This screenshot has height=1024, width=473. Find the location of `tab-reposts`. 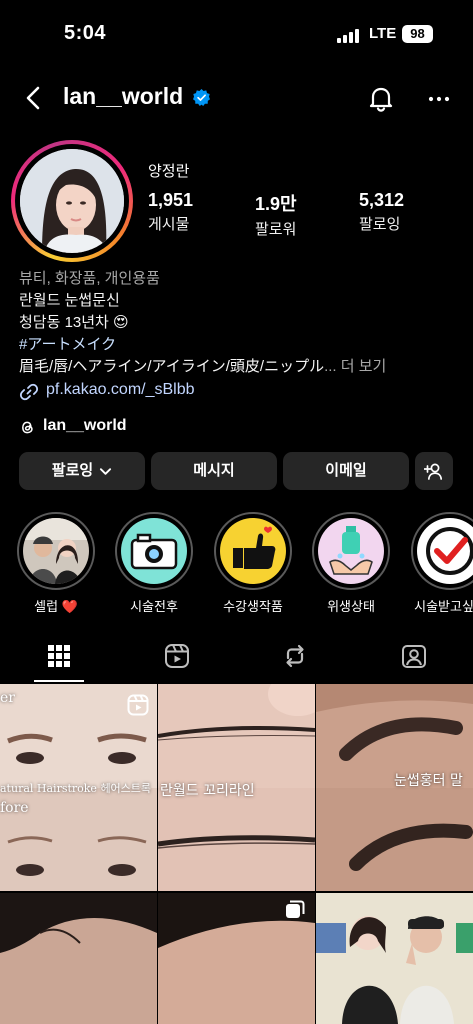

tab-reposts is located at coordinates (295, 657).